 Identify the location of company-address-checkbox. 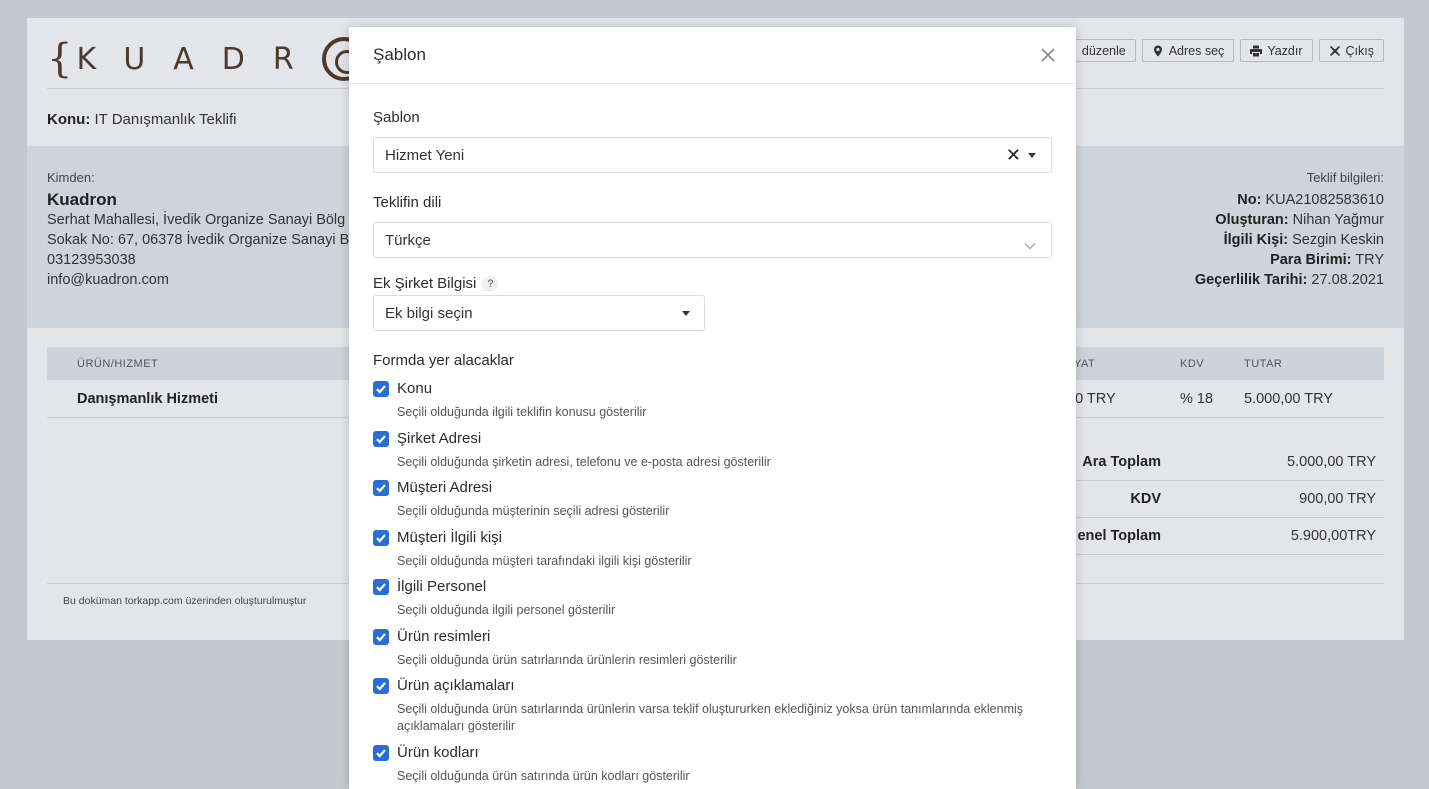
(381, 439).